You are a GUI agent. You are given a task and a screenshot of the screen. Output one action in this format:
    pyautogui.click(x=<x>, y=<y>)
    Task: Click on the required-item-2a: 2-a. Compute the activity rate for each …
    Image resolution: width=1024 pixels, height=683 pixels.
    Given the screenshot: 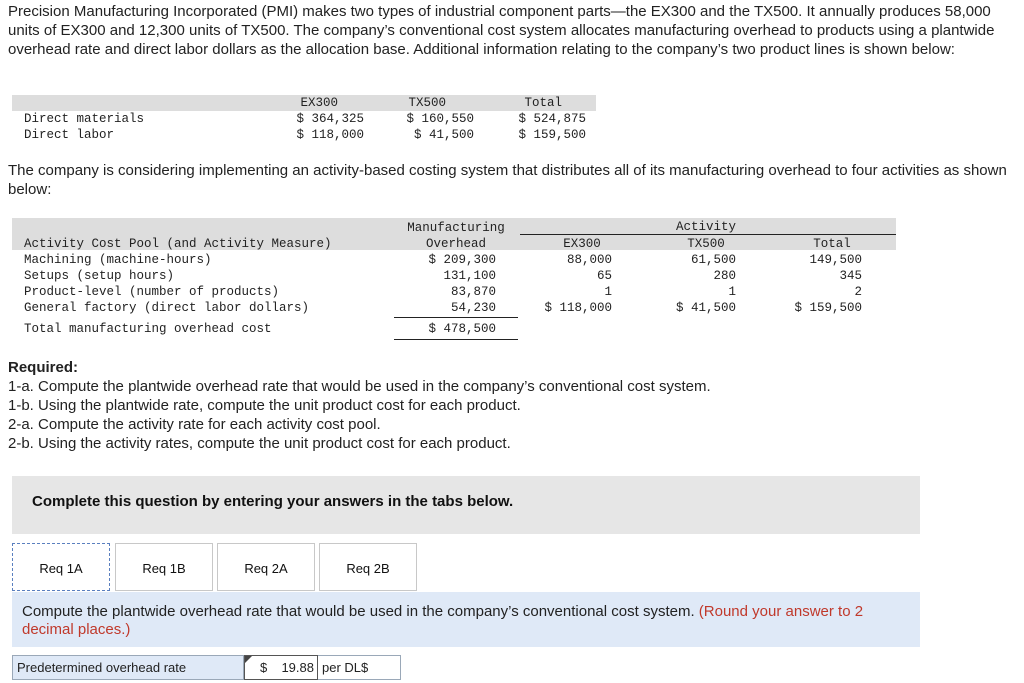 What is the action you would take?
    pyautogui.click(x=194, y=424)
    